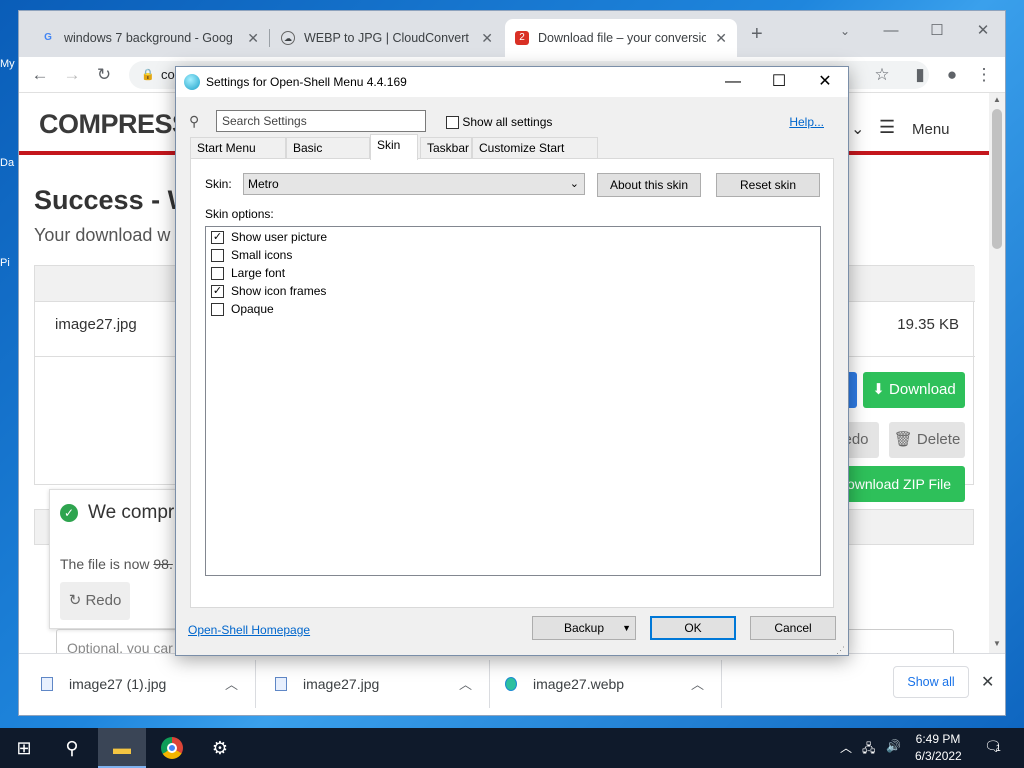 This screenshot has width=1024, height=768. I want to click on homepage-link: Open-Shell Homepage, so click(249, 630).